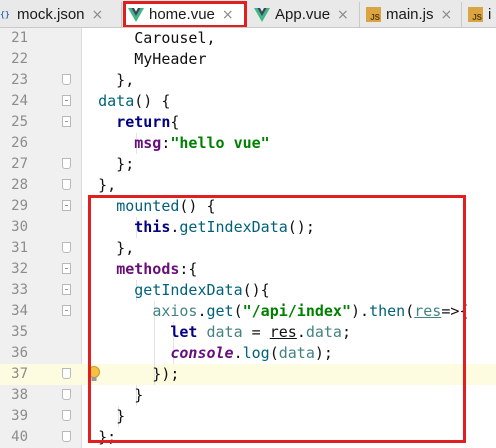 Image resolution: width=496 pixels, height=448 pixels. I want to click on tab-label: main.js, so click(410, 14).